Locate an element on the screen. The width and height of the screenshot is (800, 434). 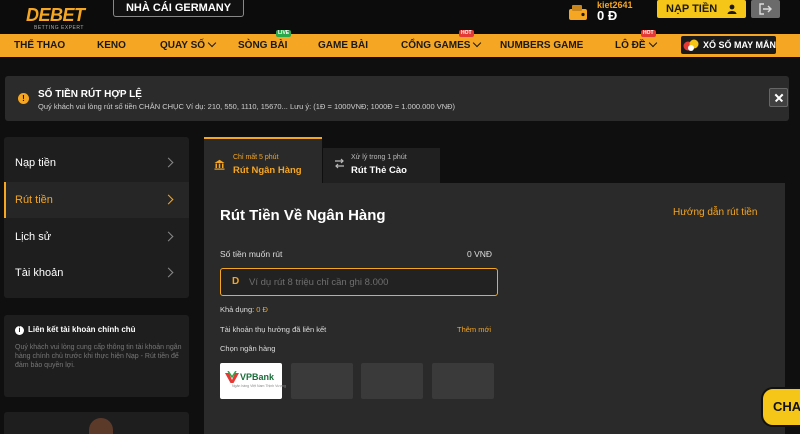
promo-card is located at coordinates (96, 423).